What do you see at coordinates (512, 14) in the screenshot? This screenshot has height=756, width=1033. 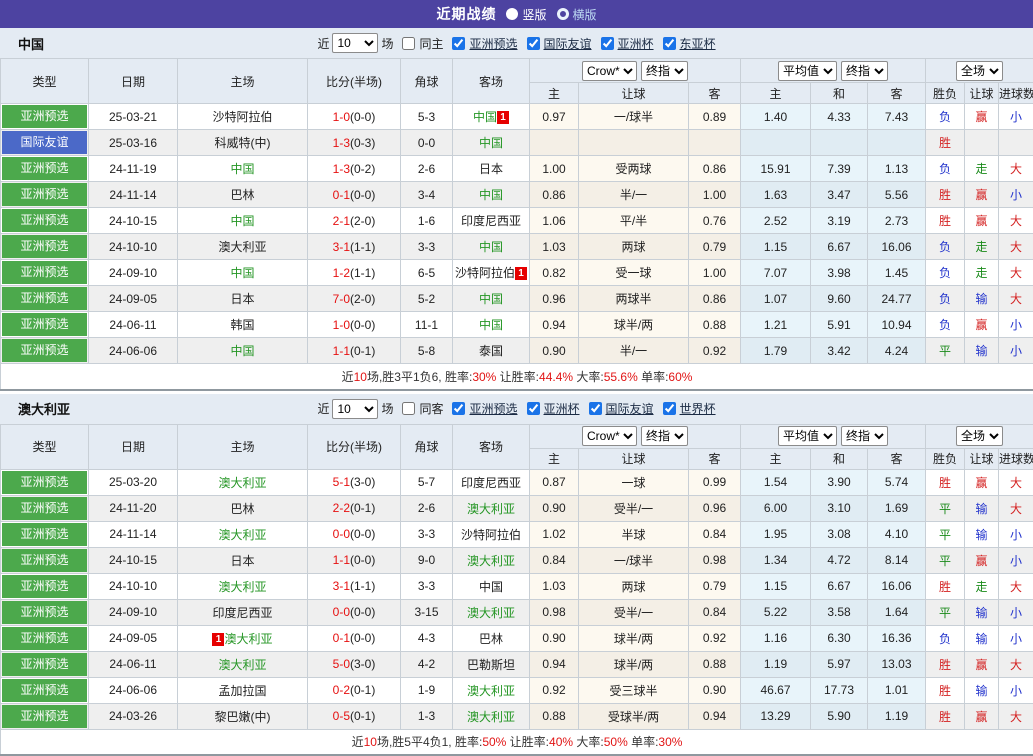 I see `radio-selected-icon` at bounding box center [512, 14].